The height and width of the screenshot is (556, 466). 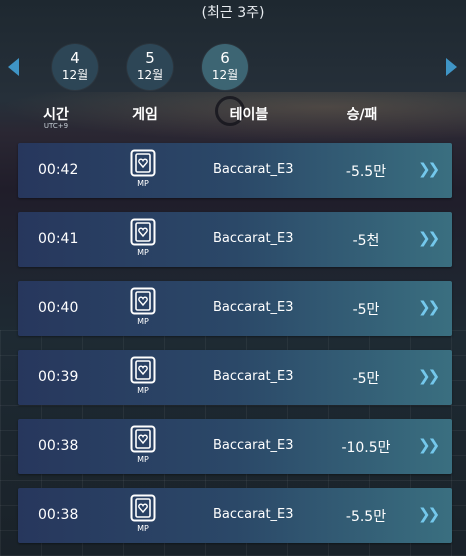 I want to click on next-dates-arrow-icon, so click(x=451, y=67).